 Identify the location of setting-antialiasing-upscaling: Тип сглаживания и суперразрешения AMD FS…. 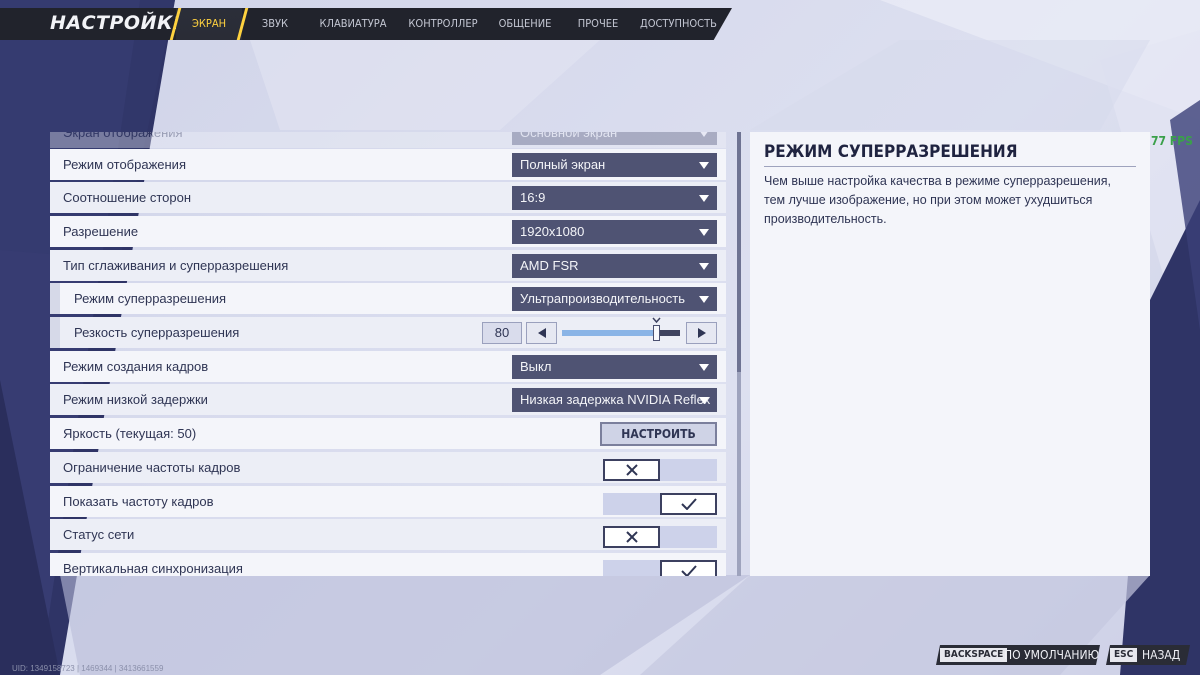
(388, 265).